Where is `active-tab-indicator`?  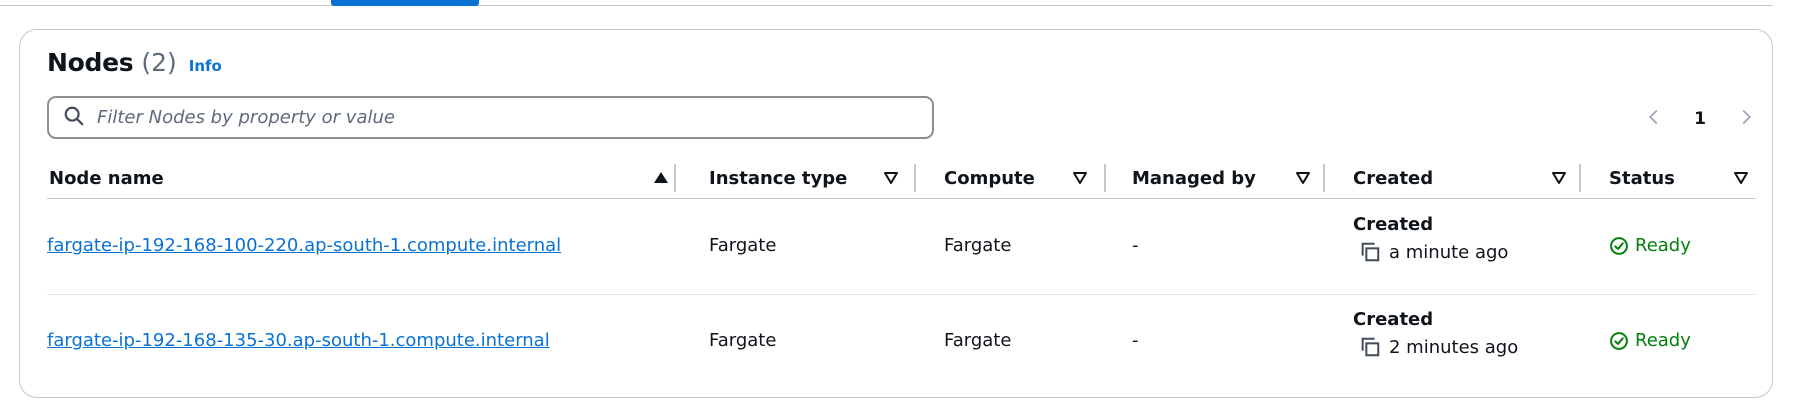
active-tab-indicator is located at coordinates (405, 3).